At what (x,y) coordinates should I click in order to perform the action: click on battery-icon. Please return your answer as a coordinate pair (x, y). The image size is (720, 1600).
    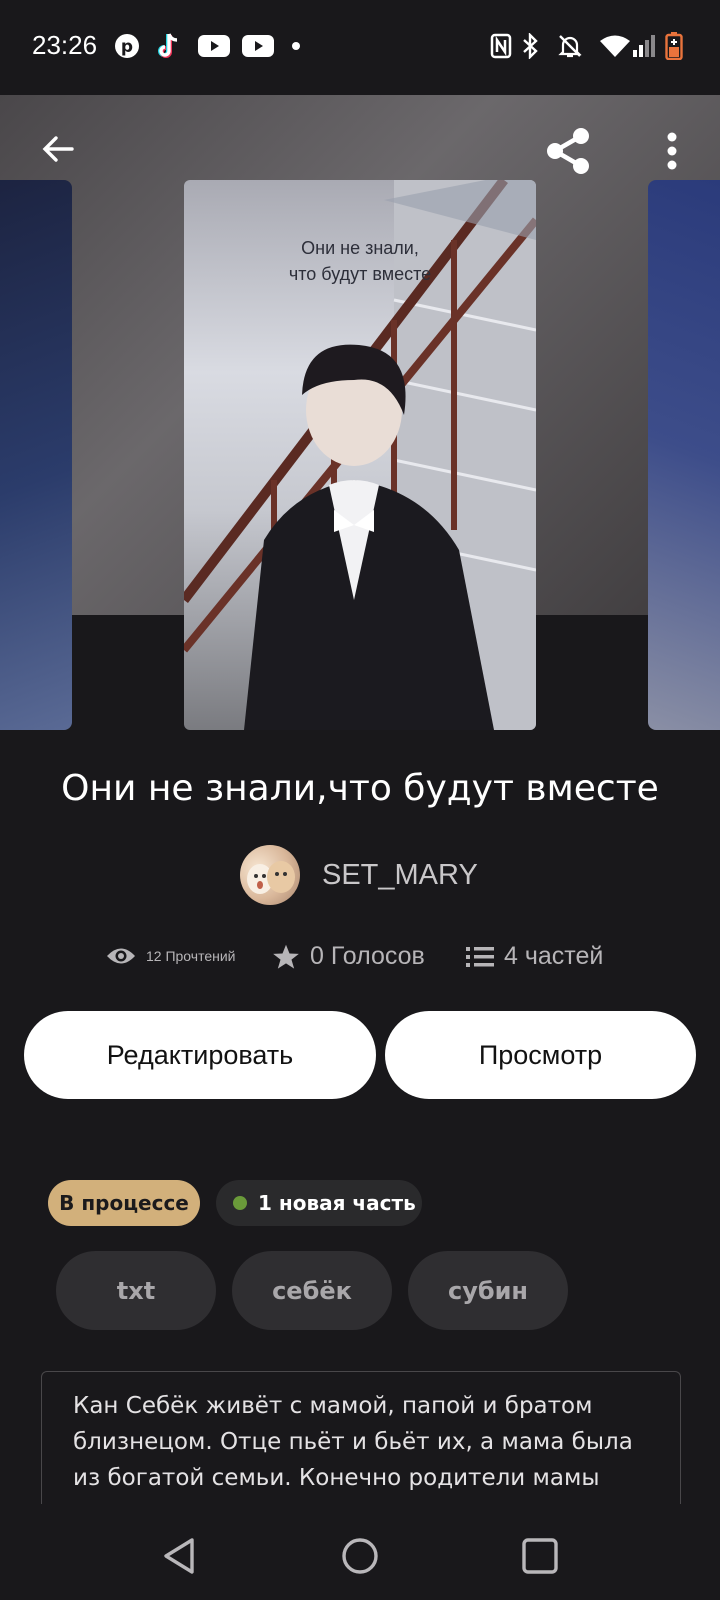
    Looking at the image, I should click on (674, 46).